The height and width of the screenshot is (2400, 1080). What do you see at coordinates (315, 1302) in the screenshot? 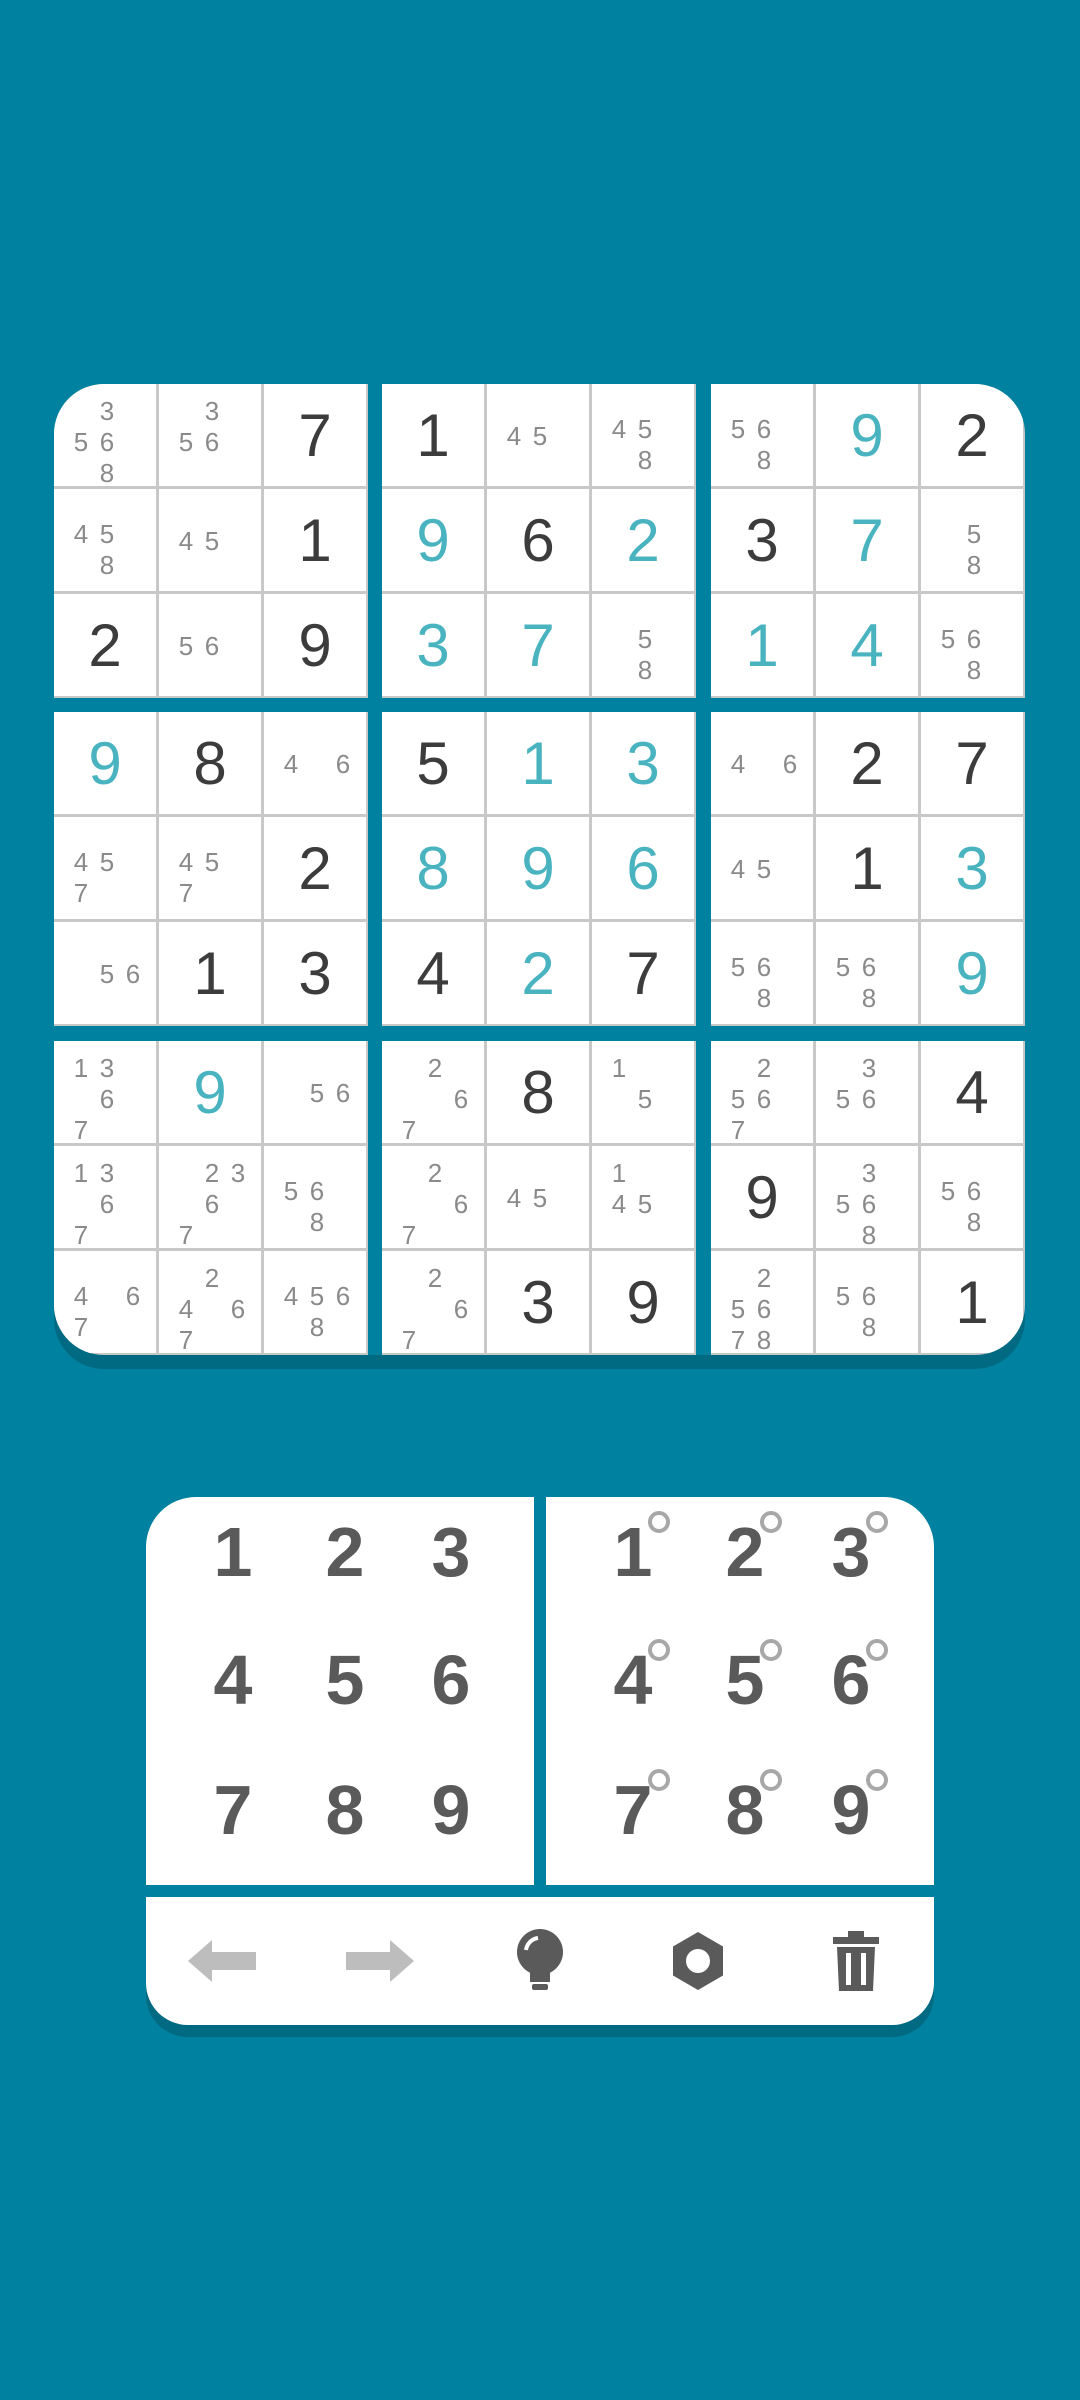
I see `sudoku-cell: 4568` at bounding box center [315, 1302].